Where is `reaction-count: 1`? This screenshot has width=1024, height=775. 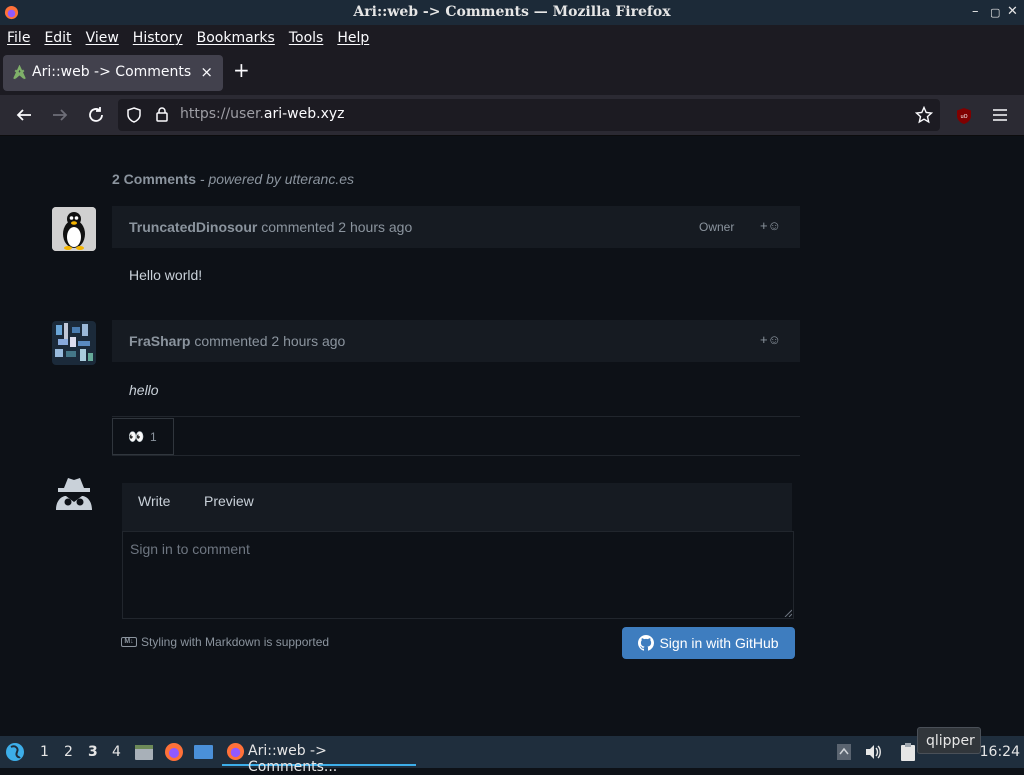 reaction-count: 1 is located at coordinates (153, 437).